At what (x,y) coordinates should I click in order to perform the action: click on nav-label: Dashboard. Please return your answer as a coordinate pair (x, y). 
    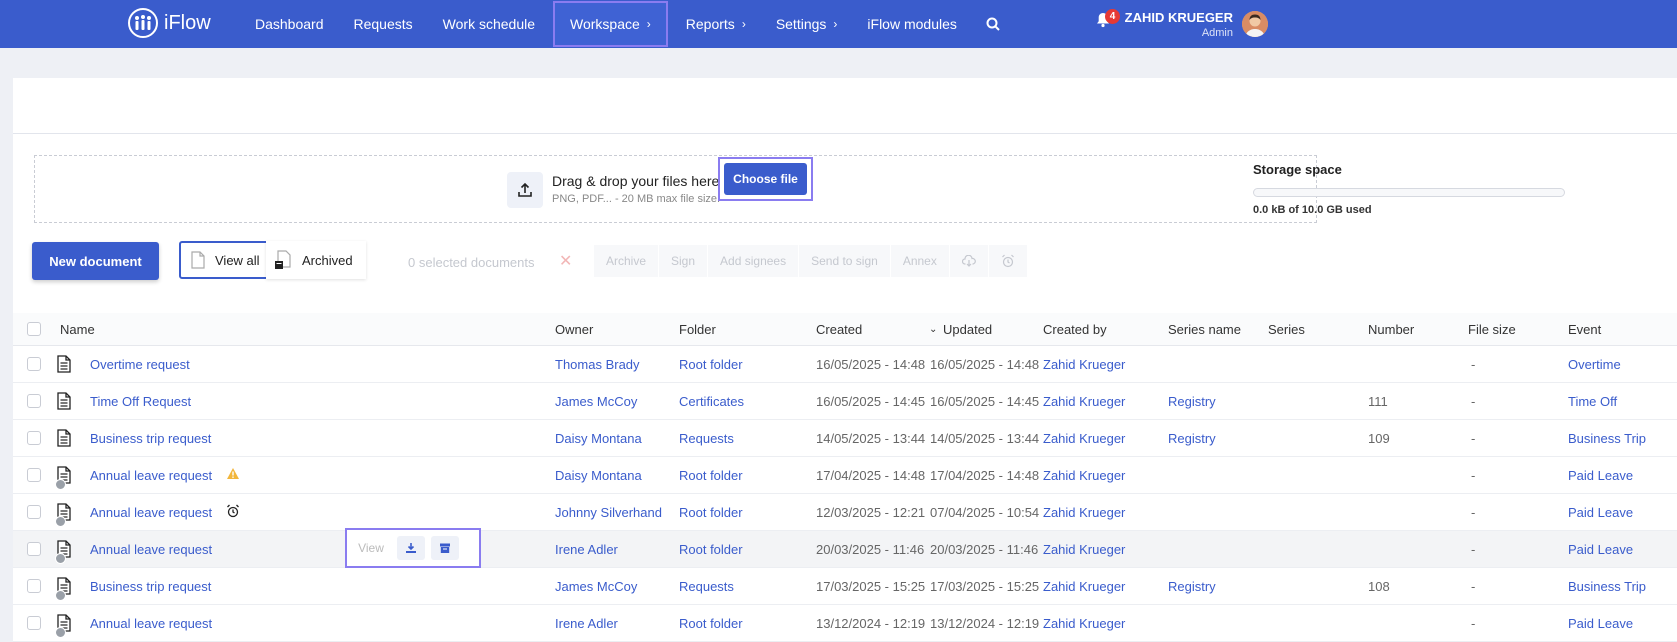
    Looking at the image, I should click on (289, 24).